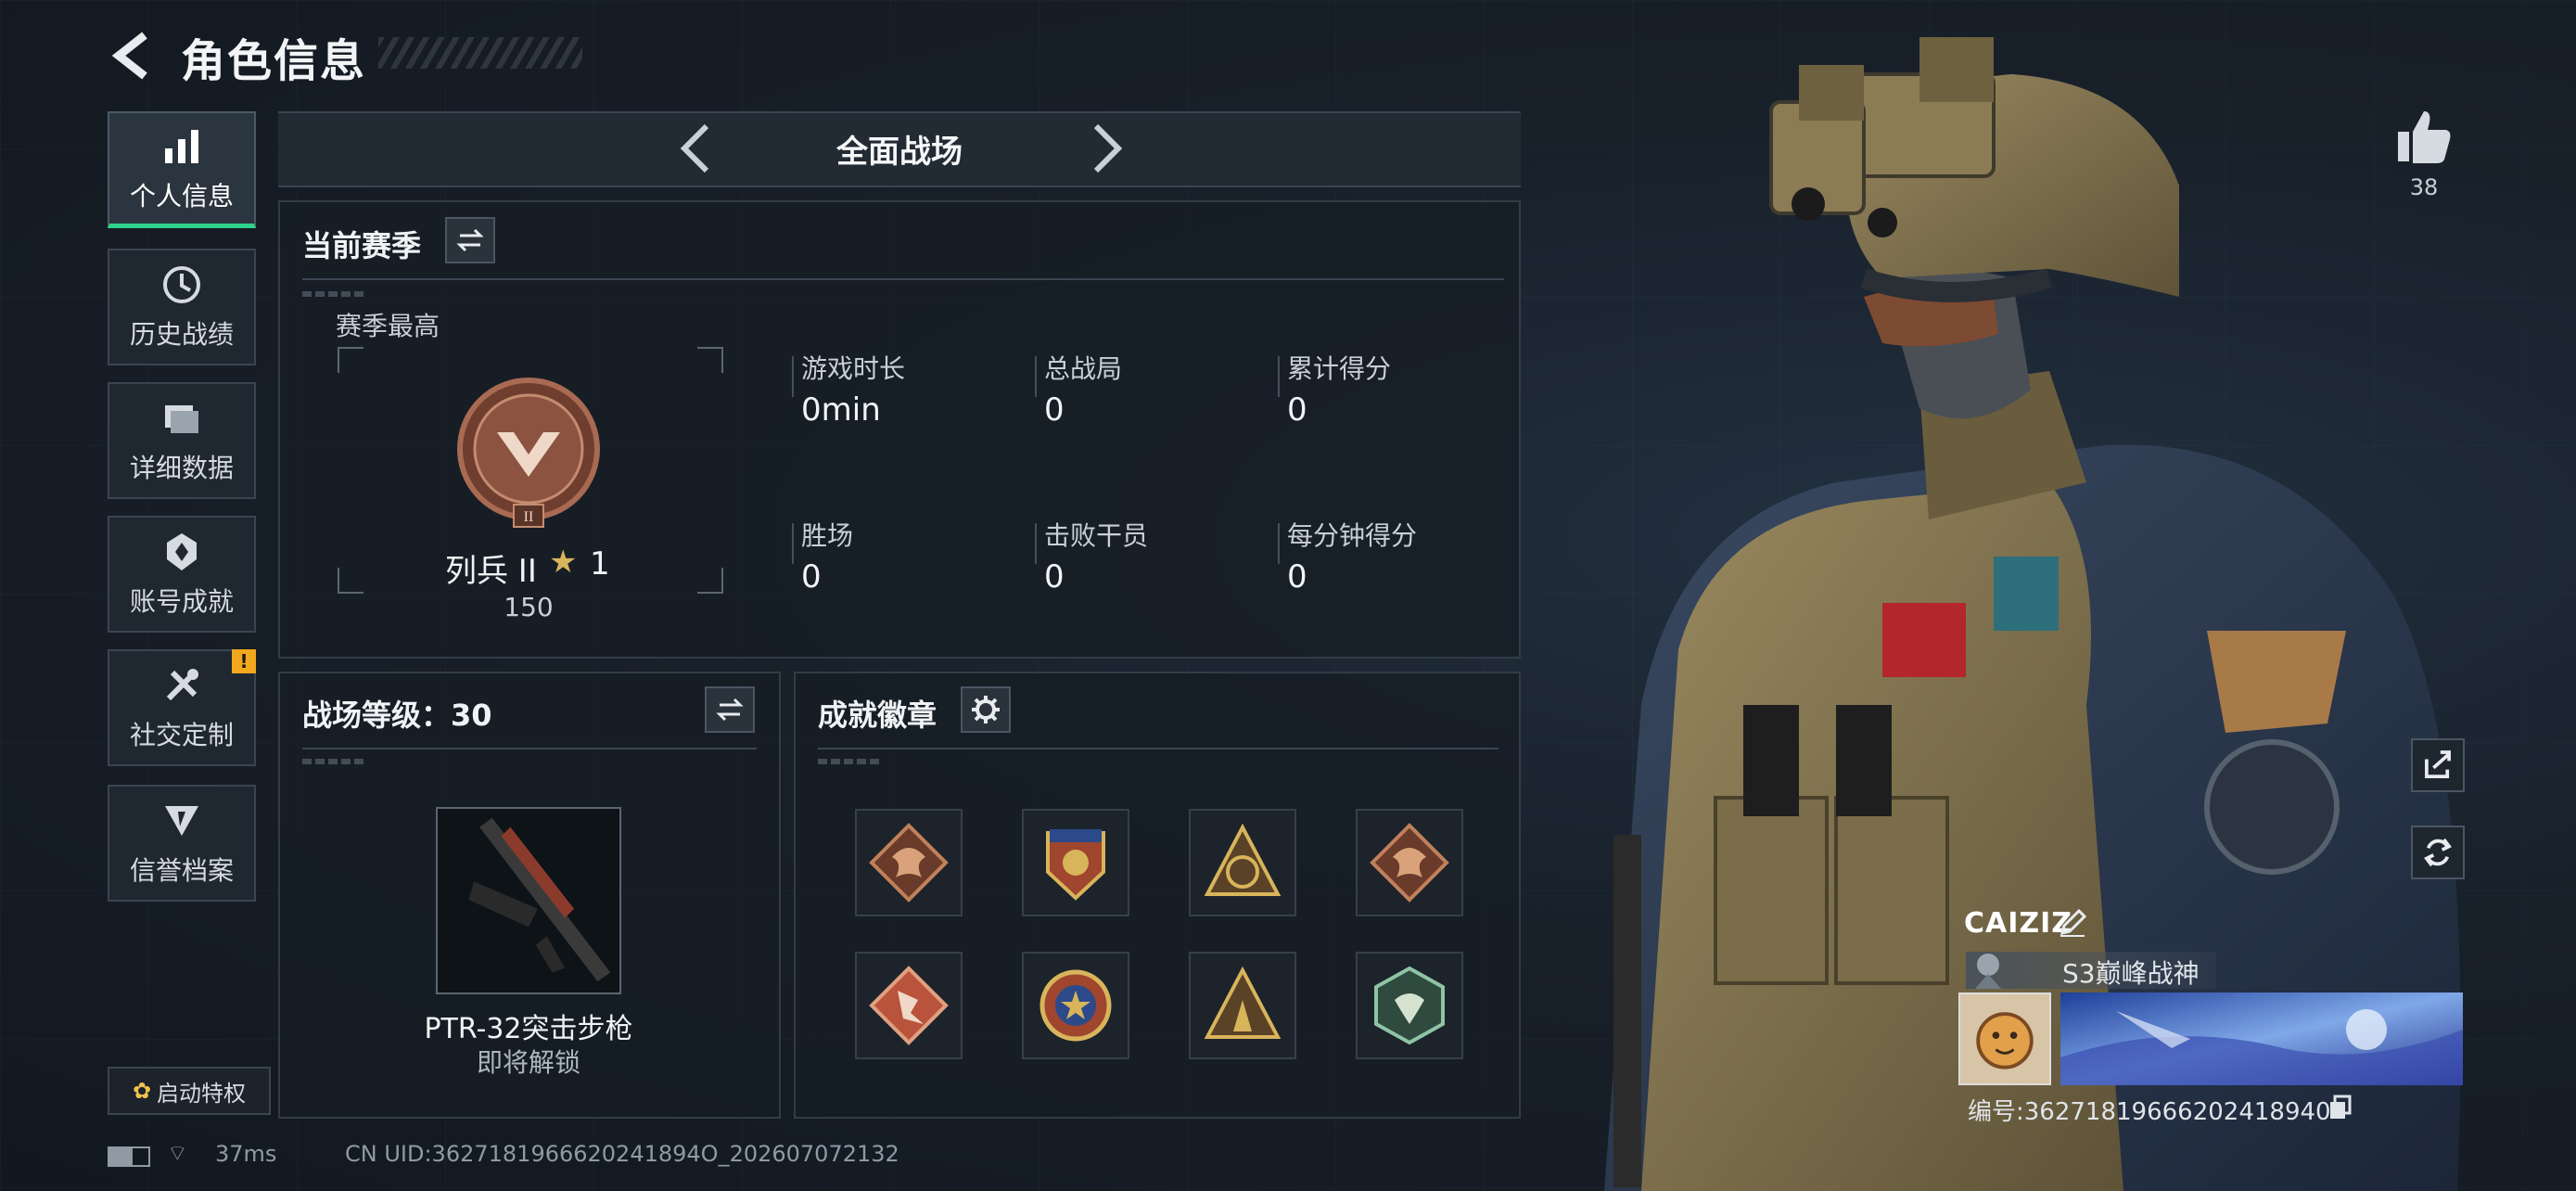 Image resolution: width=2576 pixels, height=1191 pixels. What do you see at coordinates (1352, 535) in the screenshot?
I see `stat-label-score-per-minute: 每分钟得分` at bounding box center [1352, 535].